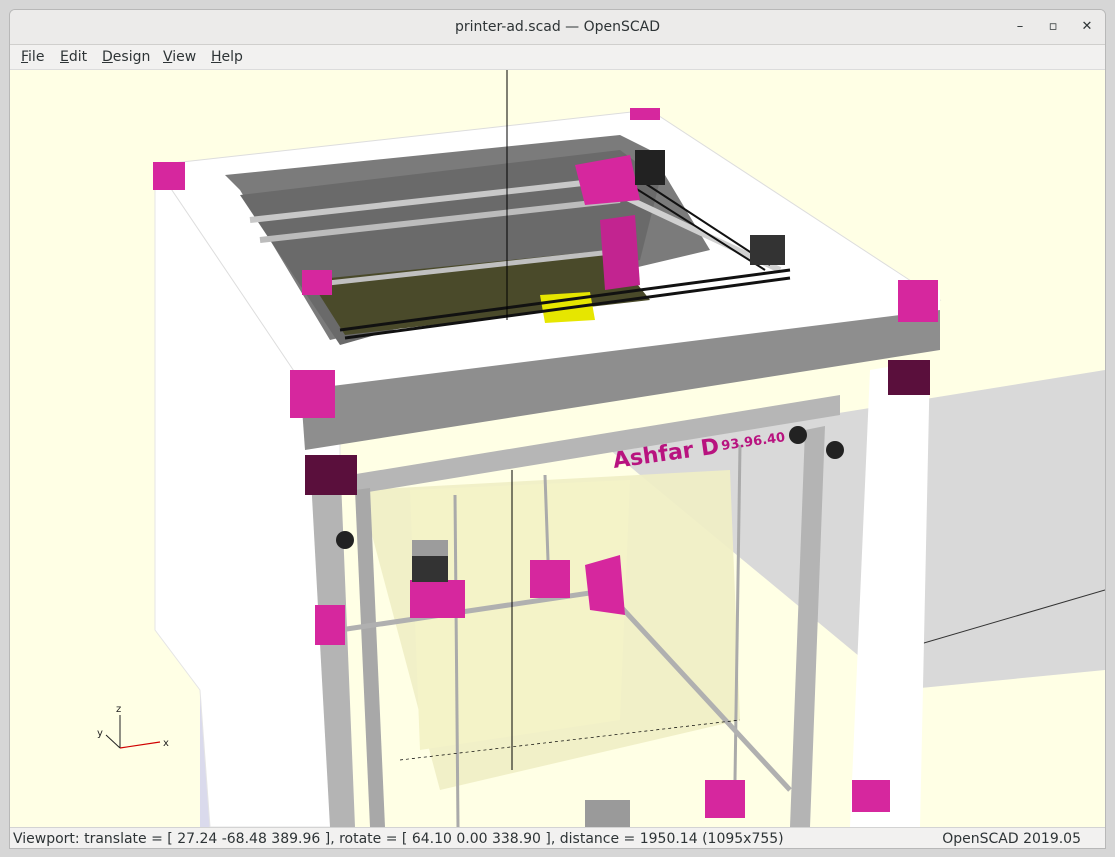 This screenshot has width=1115, height=857. Describe the element at coordinates (166, 743) in the screenshot. I see `axis-x-label: x` at that location.